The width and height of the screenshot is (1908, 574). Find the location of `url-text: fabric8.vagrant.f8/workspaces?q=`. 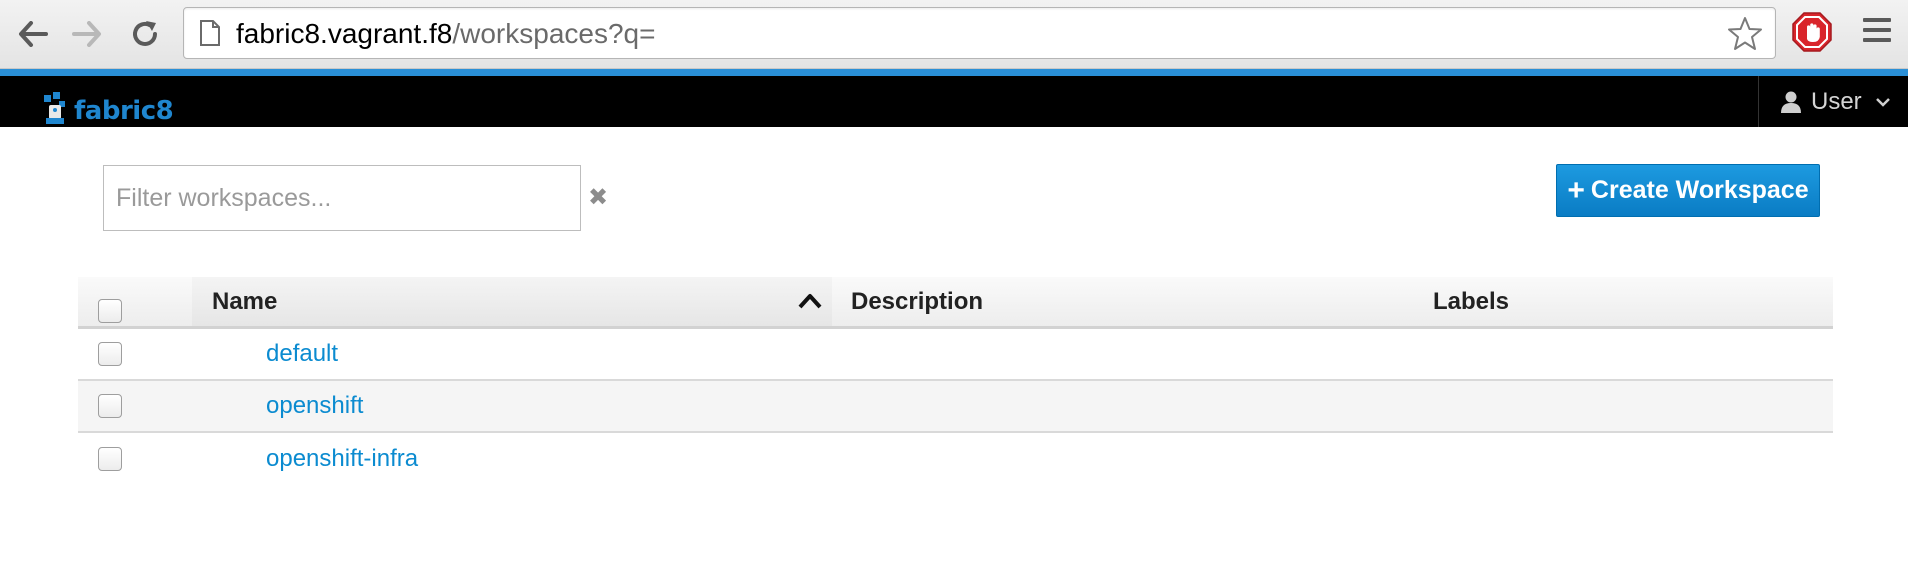

url-text: fabric8.vagrant.f8/workspaces?q= is located at coordinates (445, 34).